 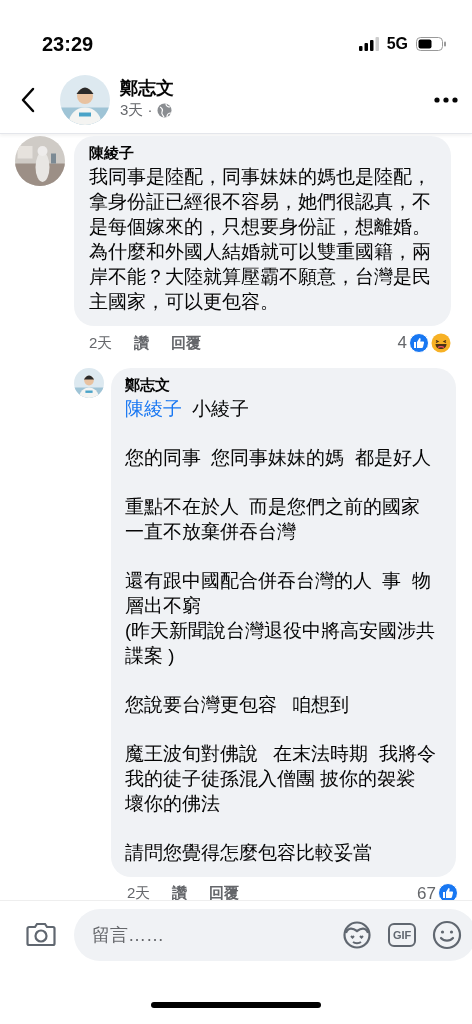 I want to click on back-icon, so click(x=28, y=99).